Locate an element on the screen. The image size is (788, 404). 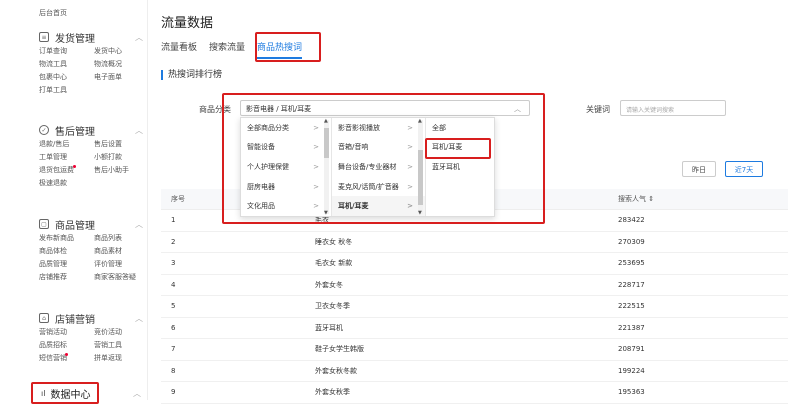
last-7-days-button: 近7天 is located at coordinates (744, 169).